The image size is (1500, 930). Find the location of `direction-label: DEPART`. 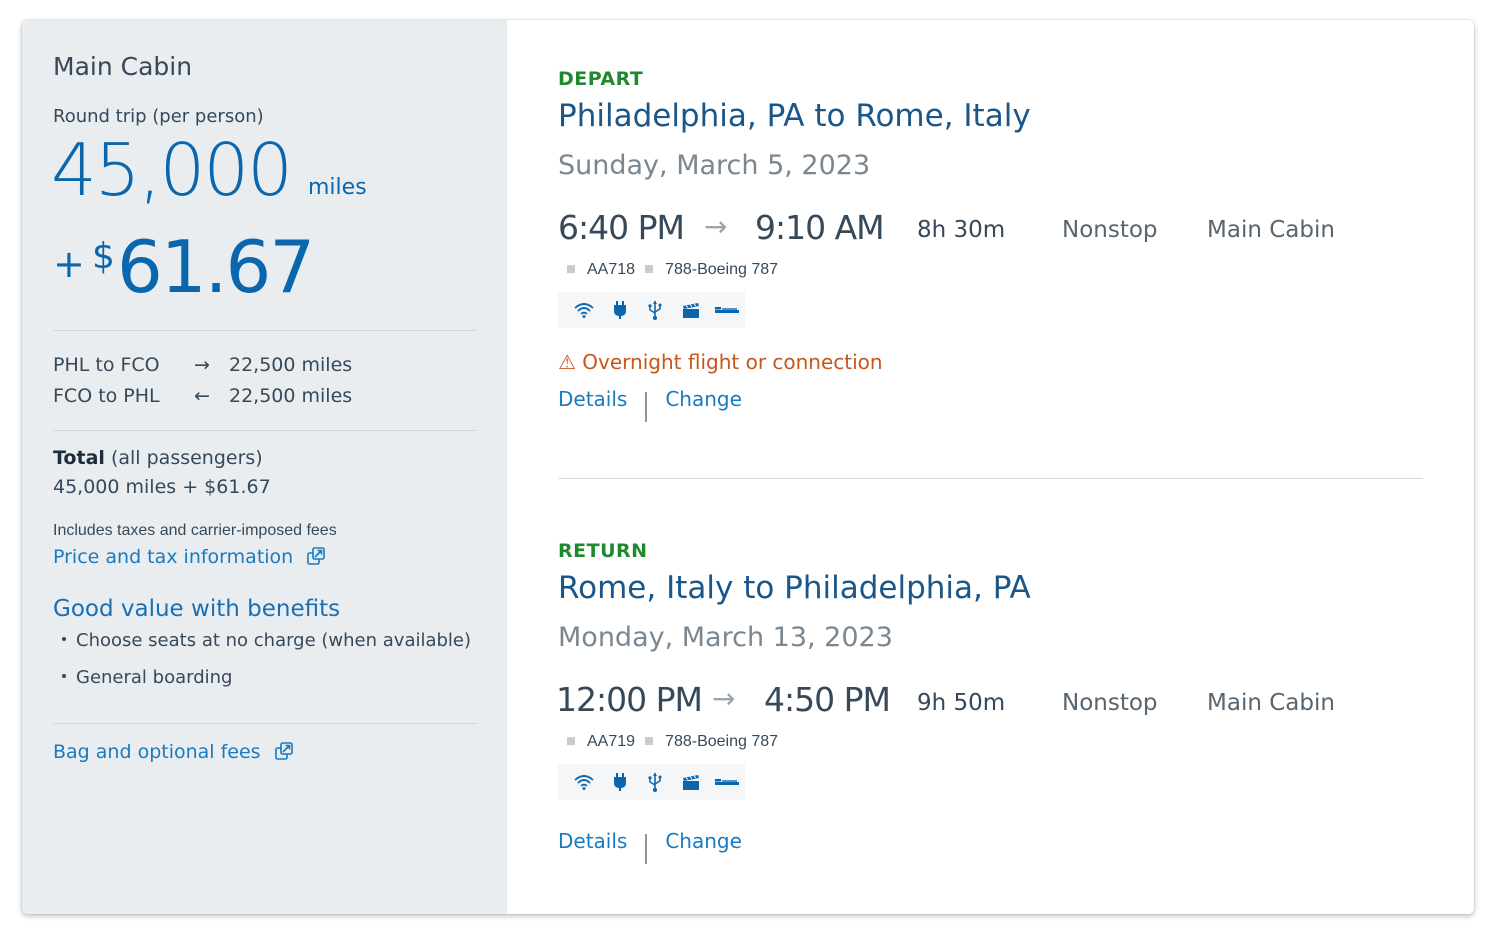

direction-label: DEPART is located at coordinates (601, 79).